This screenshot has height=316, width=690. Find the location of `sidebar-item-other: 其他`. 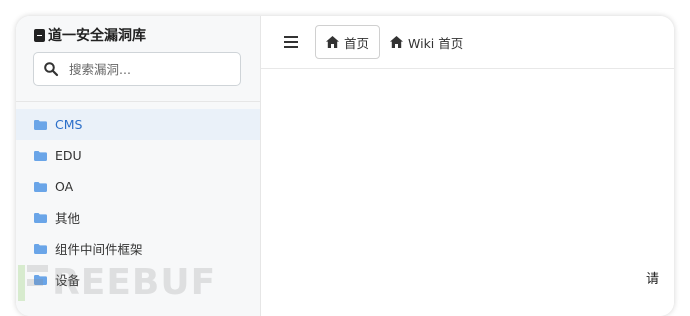

sidebar-item-other: 其他 is located at coordinates (138, 217).